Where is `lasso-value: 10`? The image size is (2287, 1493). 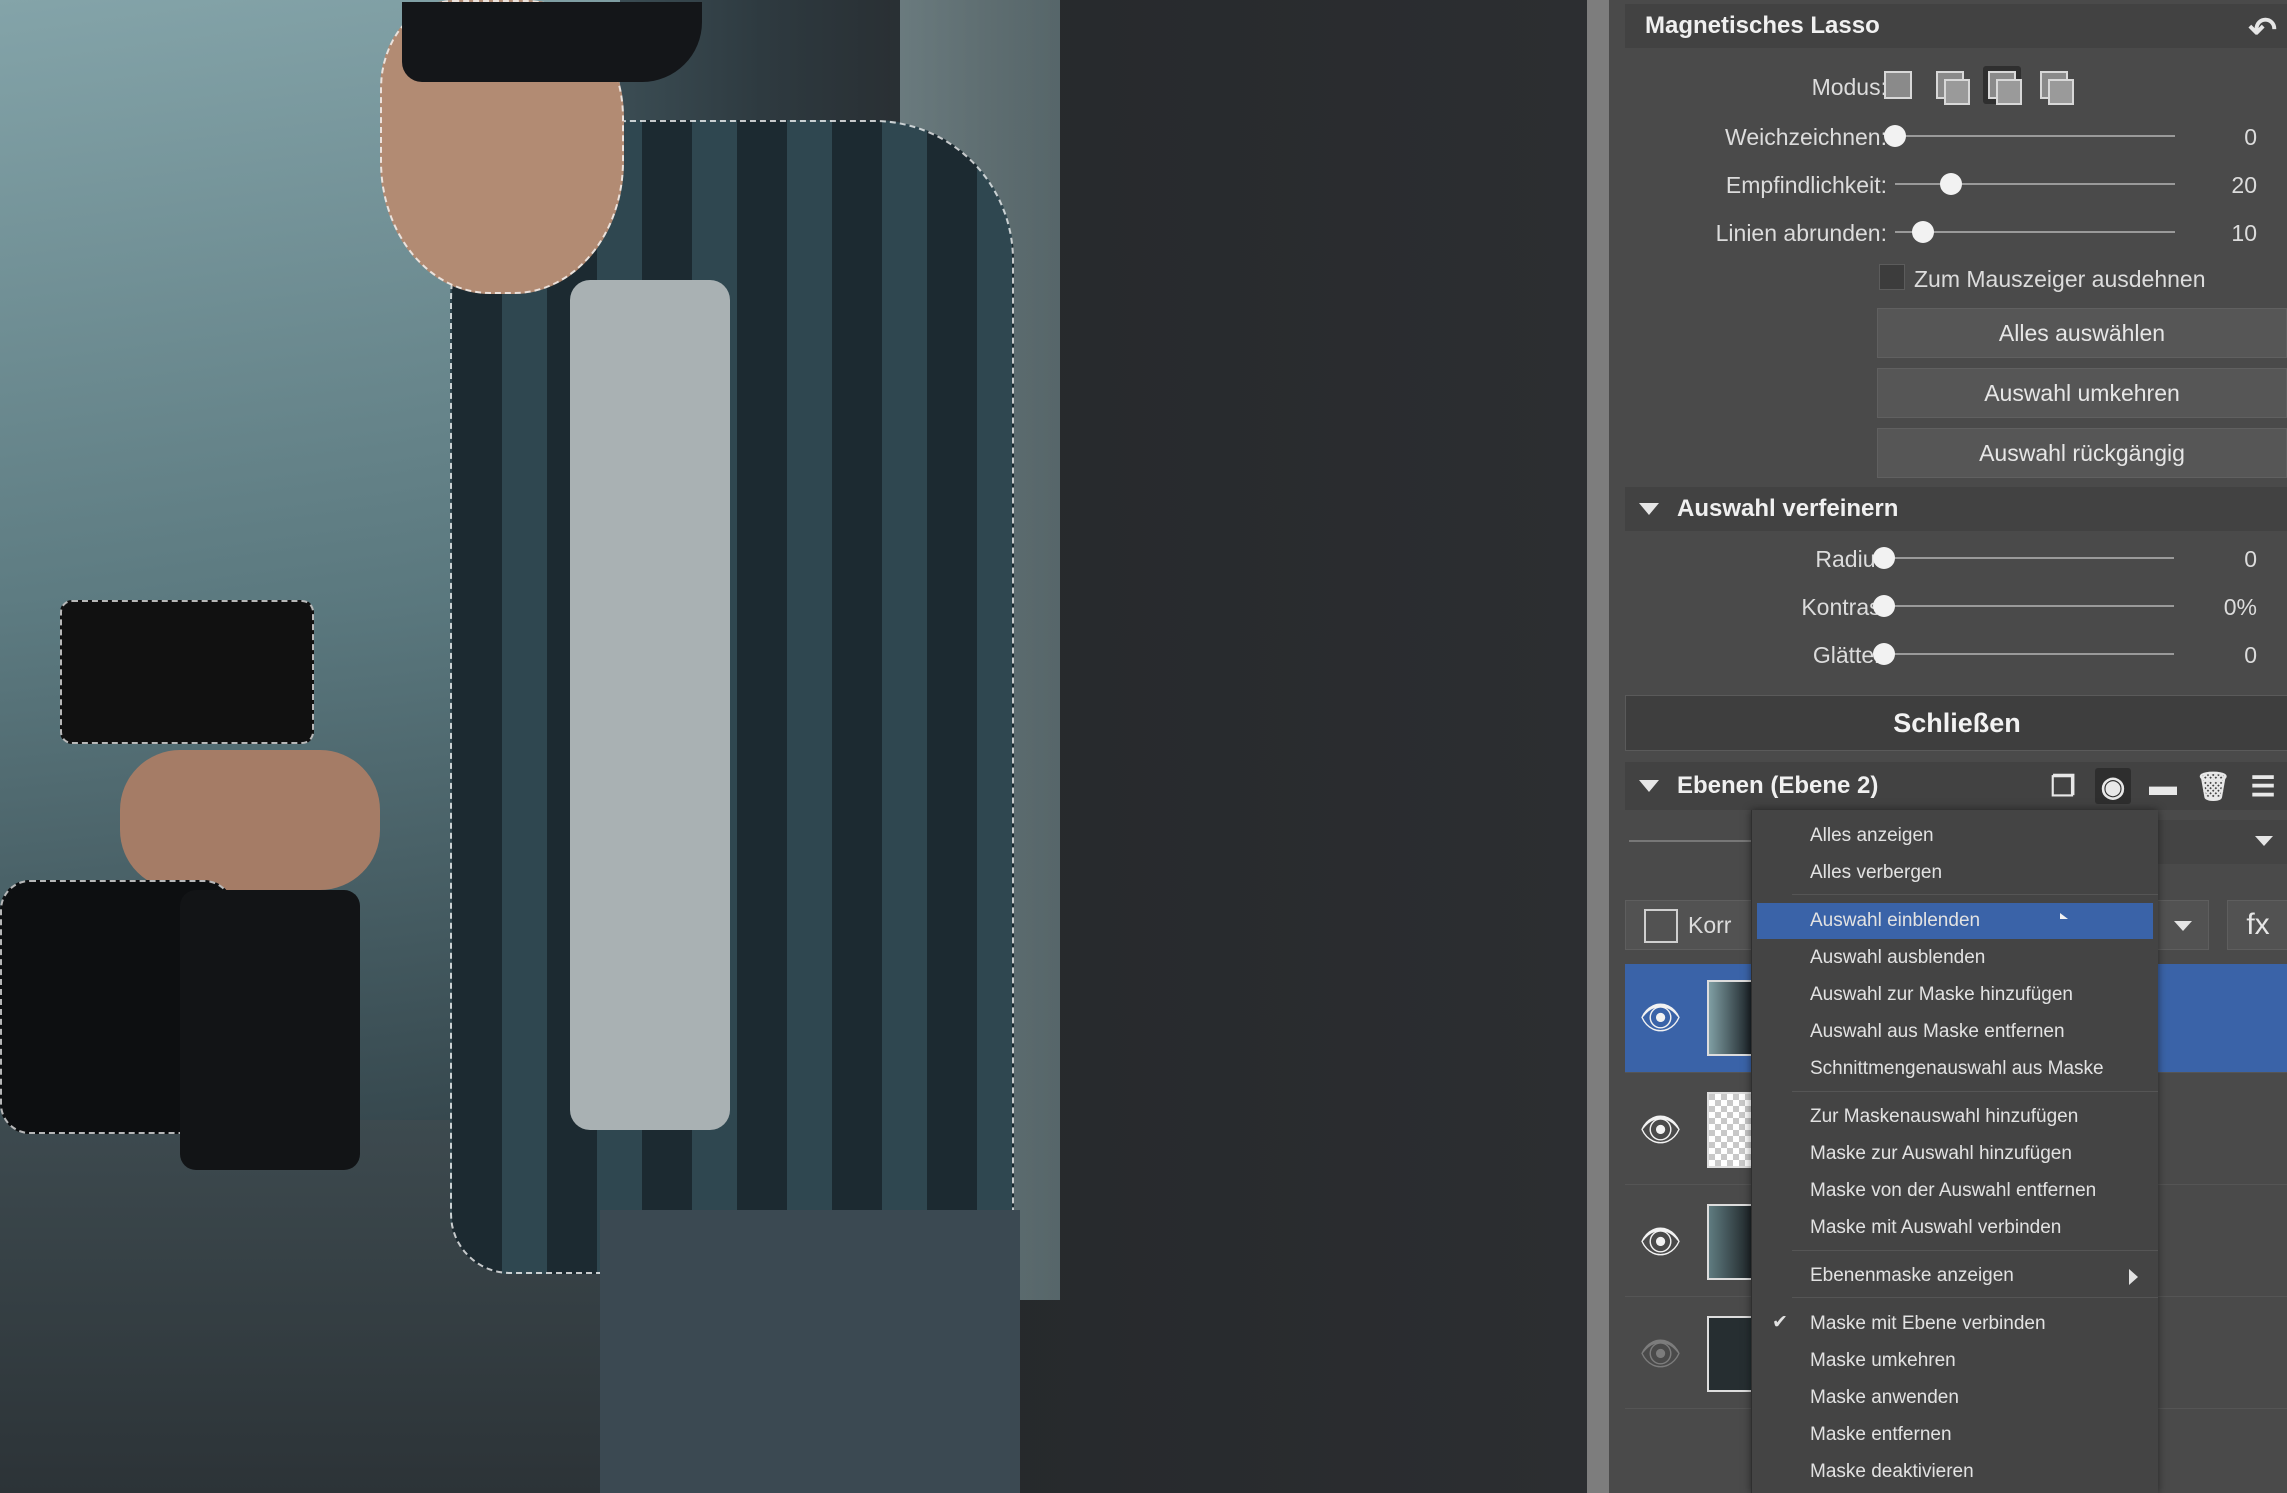 lasso-value: 10 is located at coordinates (2244, 233).